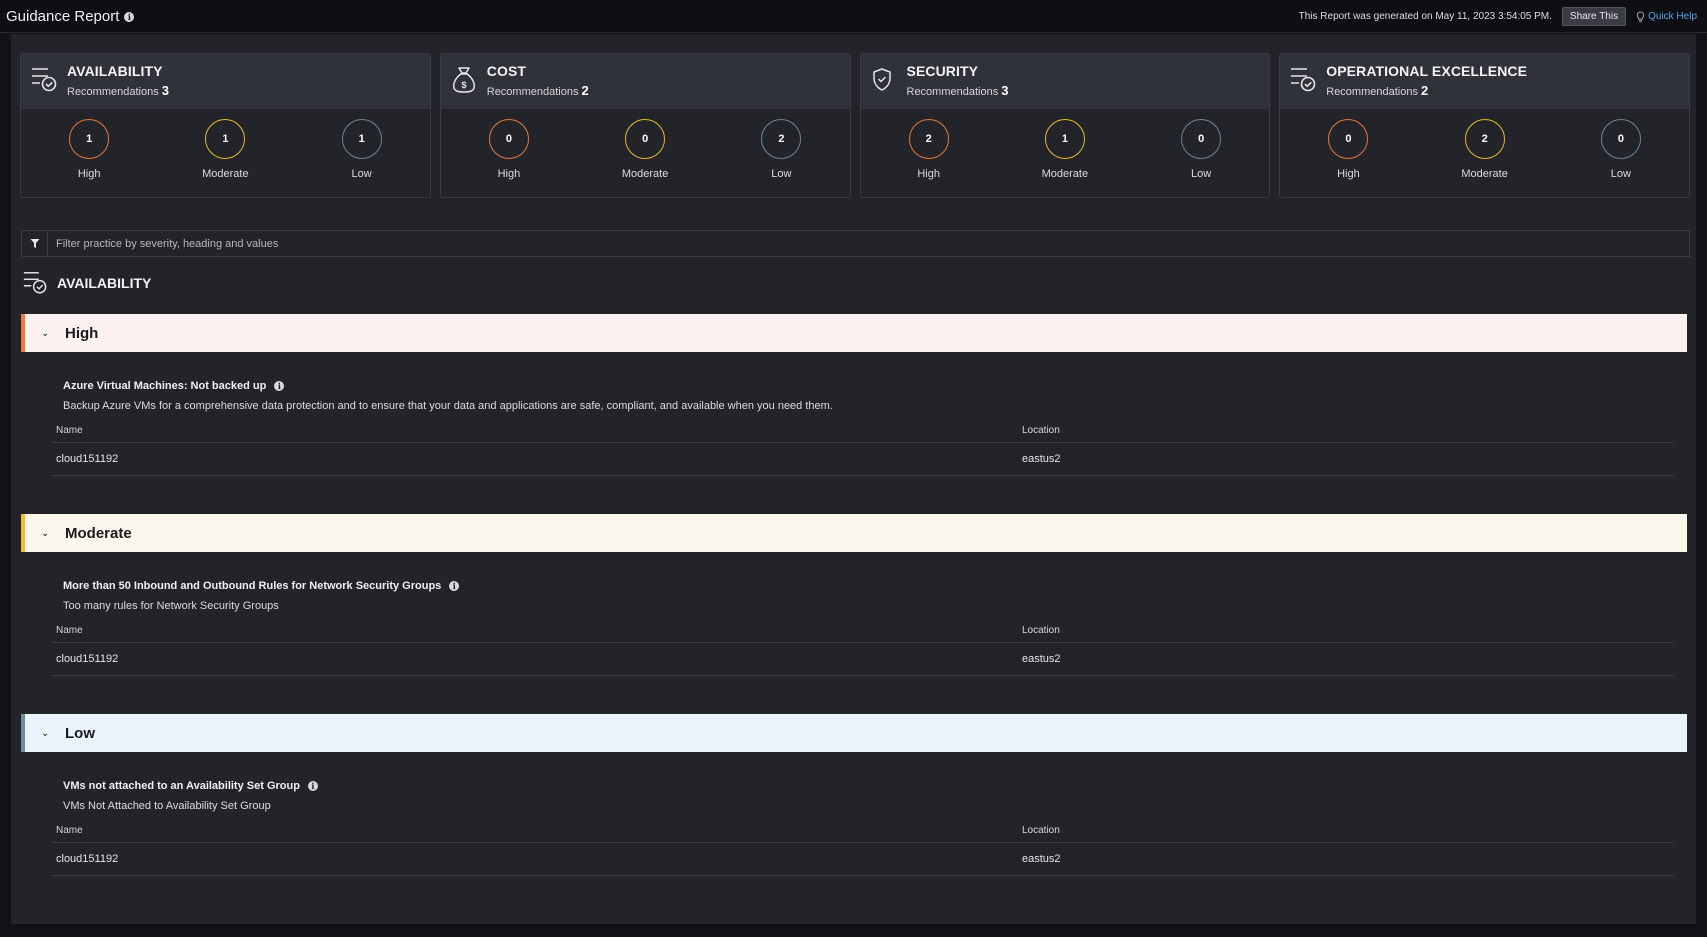 Image resolution: width=1707 pixels, height=937 pixels. I want to click on moderate-count-circle: 2, so click(1484, 139).